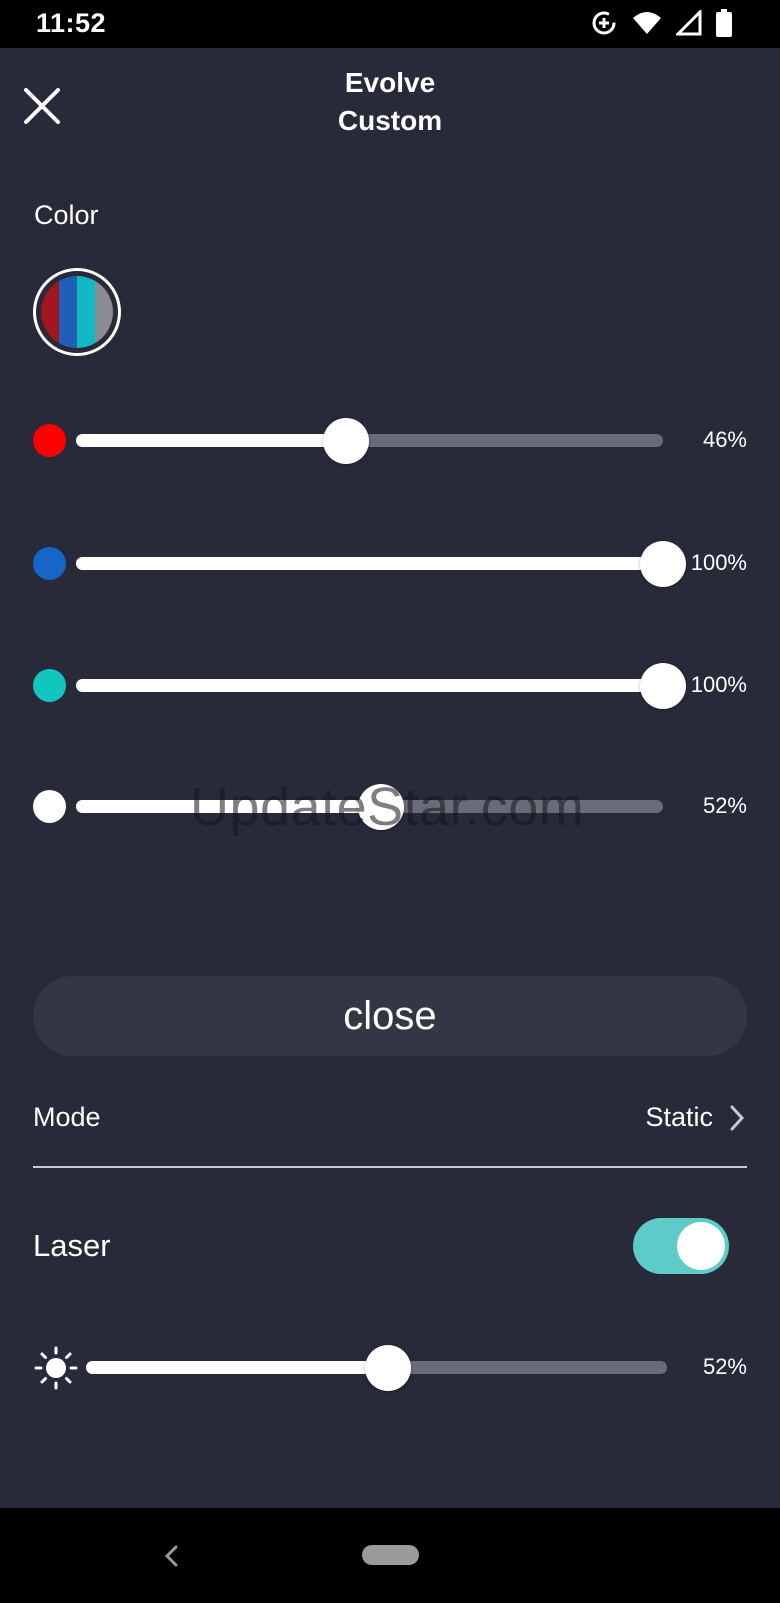  Describe the element at coordinates (369, 685) in the screenshot. I see `cyan-channel-fill` at that location.